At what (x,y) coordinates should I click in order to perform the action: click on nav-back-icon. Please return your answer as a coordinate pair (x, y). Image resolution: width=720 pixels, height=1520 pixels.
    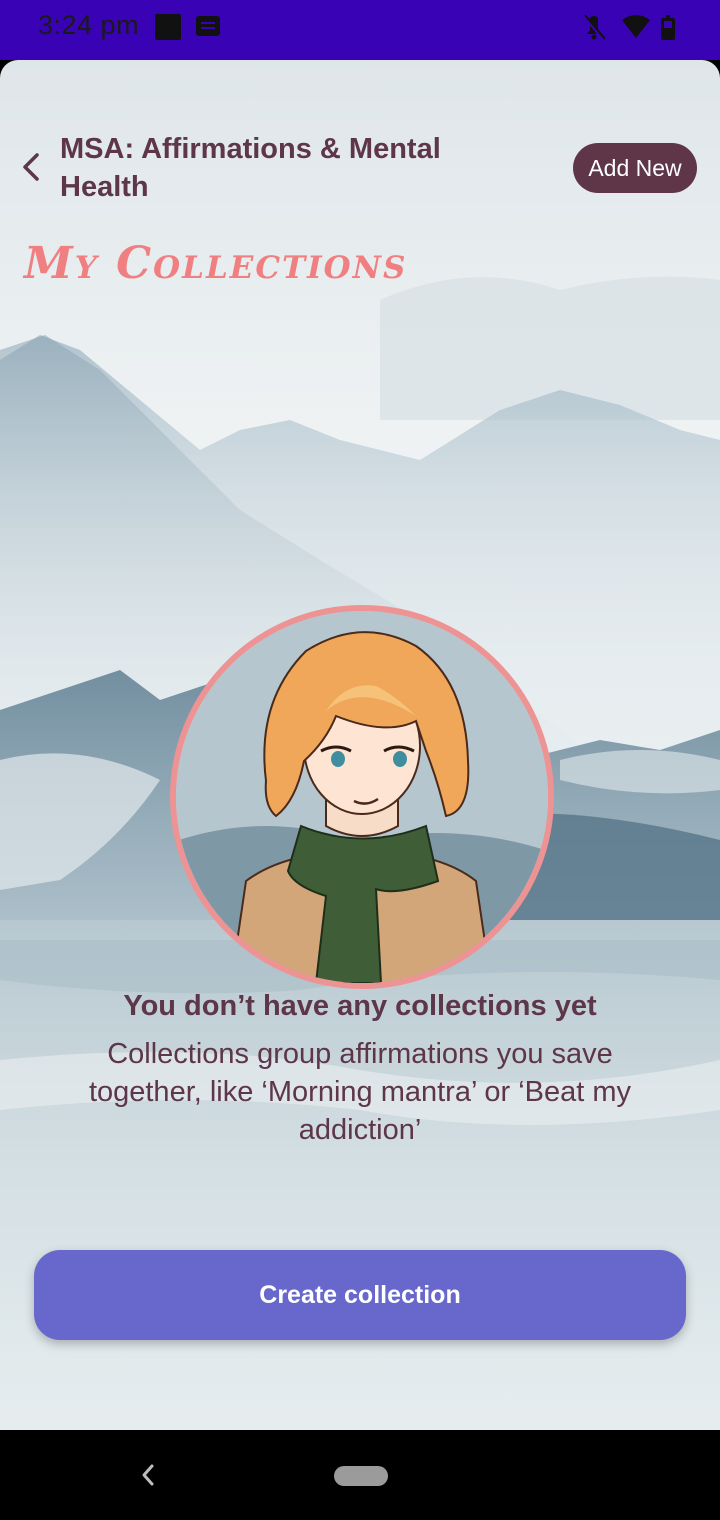
    Looking at the image, I should click on (149, 1475).